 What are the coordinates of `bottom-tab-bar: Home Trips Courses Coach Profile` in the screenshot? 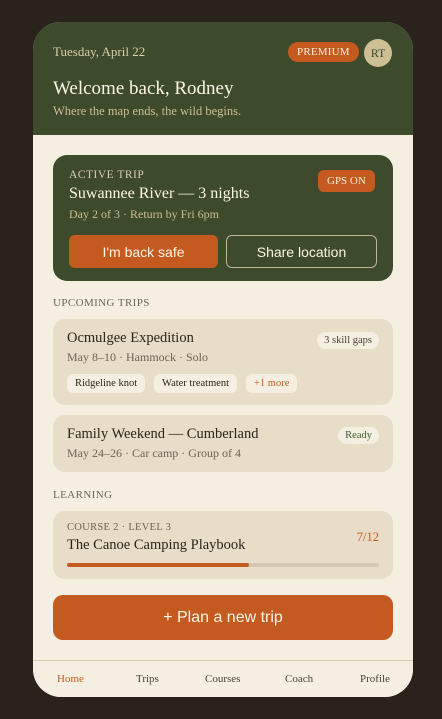 It's located at (223, 678).